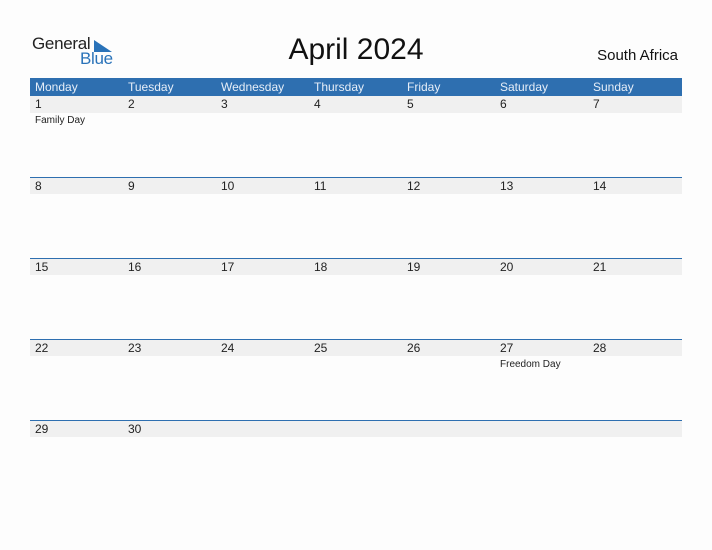 This screenshot has height=550, width=712. What do you see at coordinates (131, 104) in the screenshot?
I see `day-number: 2` at bounding box center [131, 104].